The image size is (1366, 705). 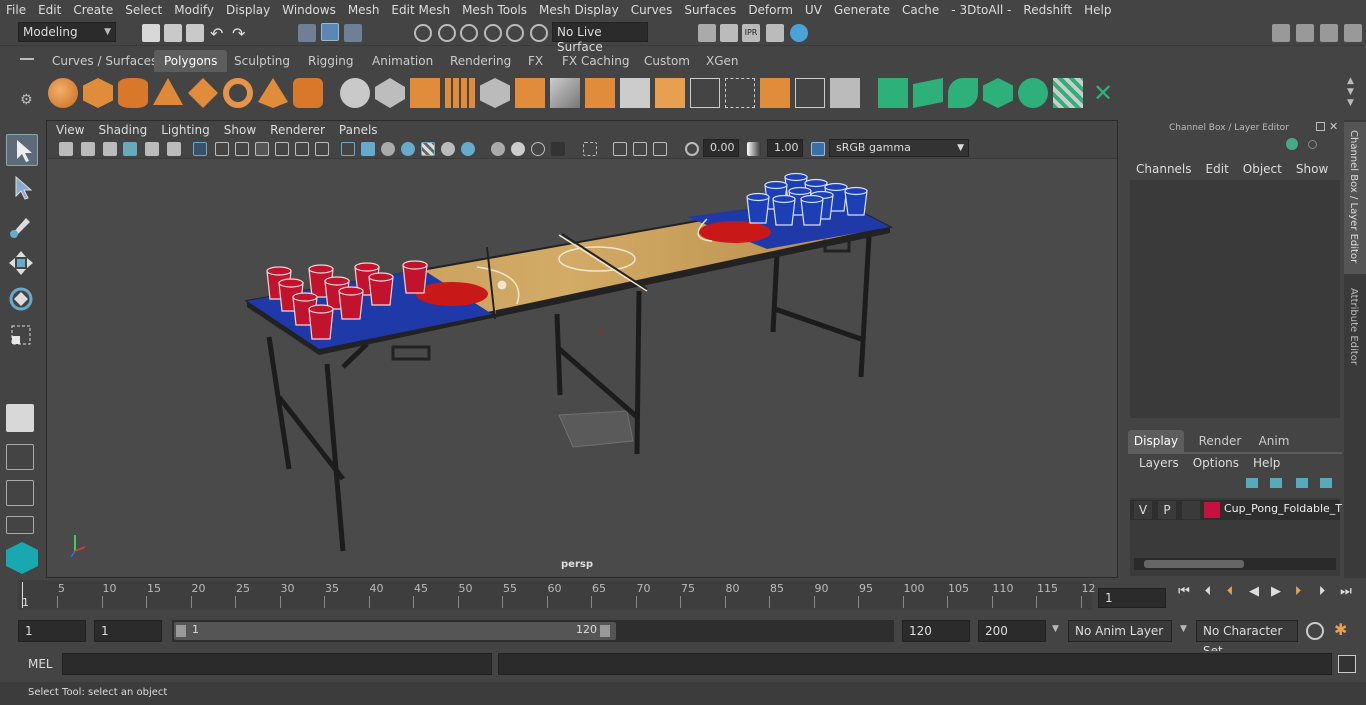 I want to click on layout-four-icon, so click(x=20, y=457).